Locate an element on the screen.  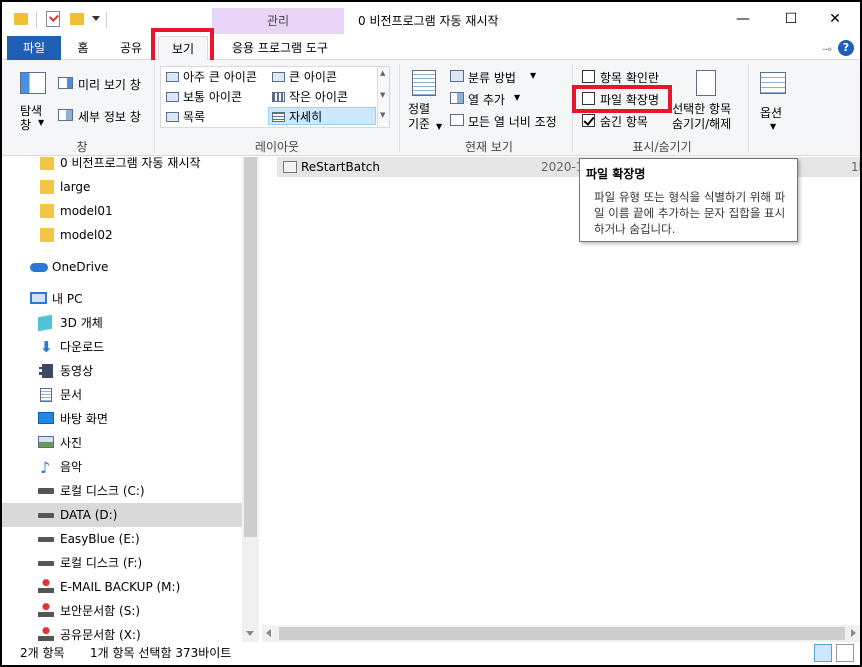
sidebar-item: E-MAIL BACKUP (M:) is located at coordinates (122, 587).